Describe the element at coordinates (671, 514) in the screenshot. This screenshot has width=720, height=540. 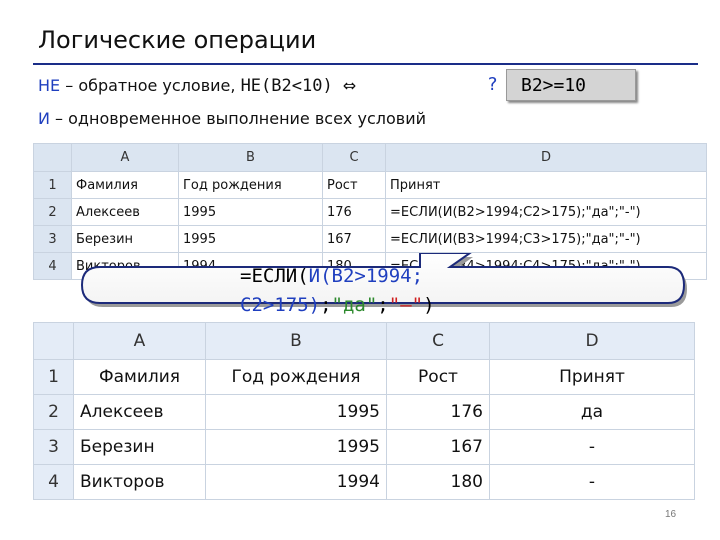
I see `page-number: 16` at that location.